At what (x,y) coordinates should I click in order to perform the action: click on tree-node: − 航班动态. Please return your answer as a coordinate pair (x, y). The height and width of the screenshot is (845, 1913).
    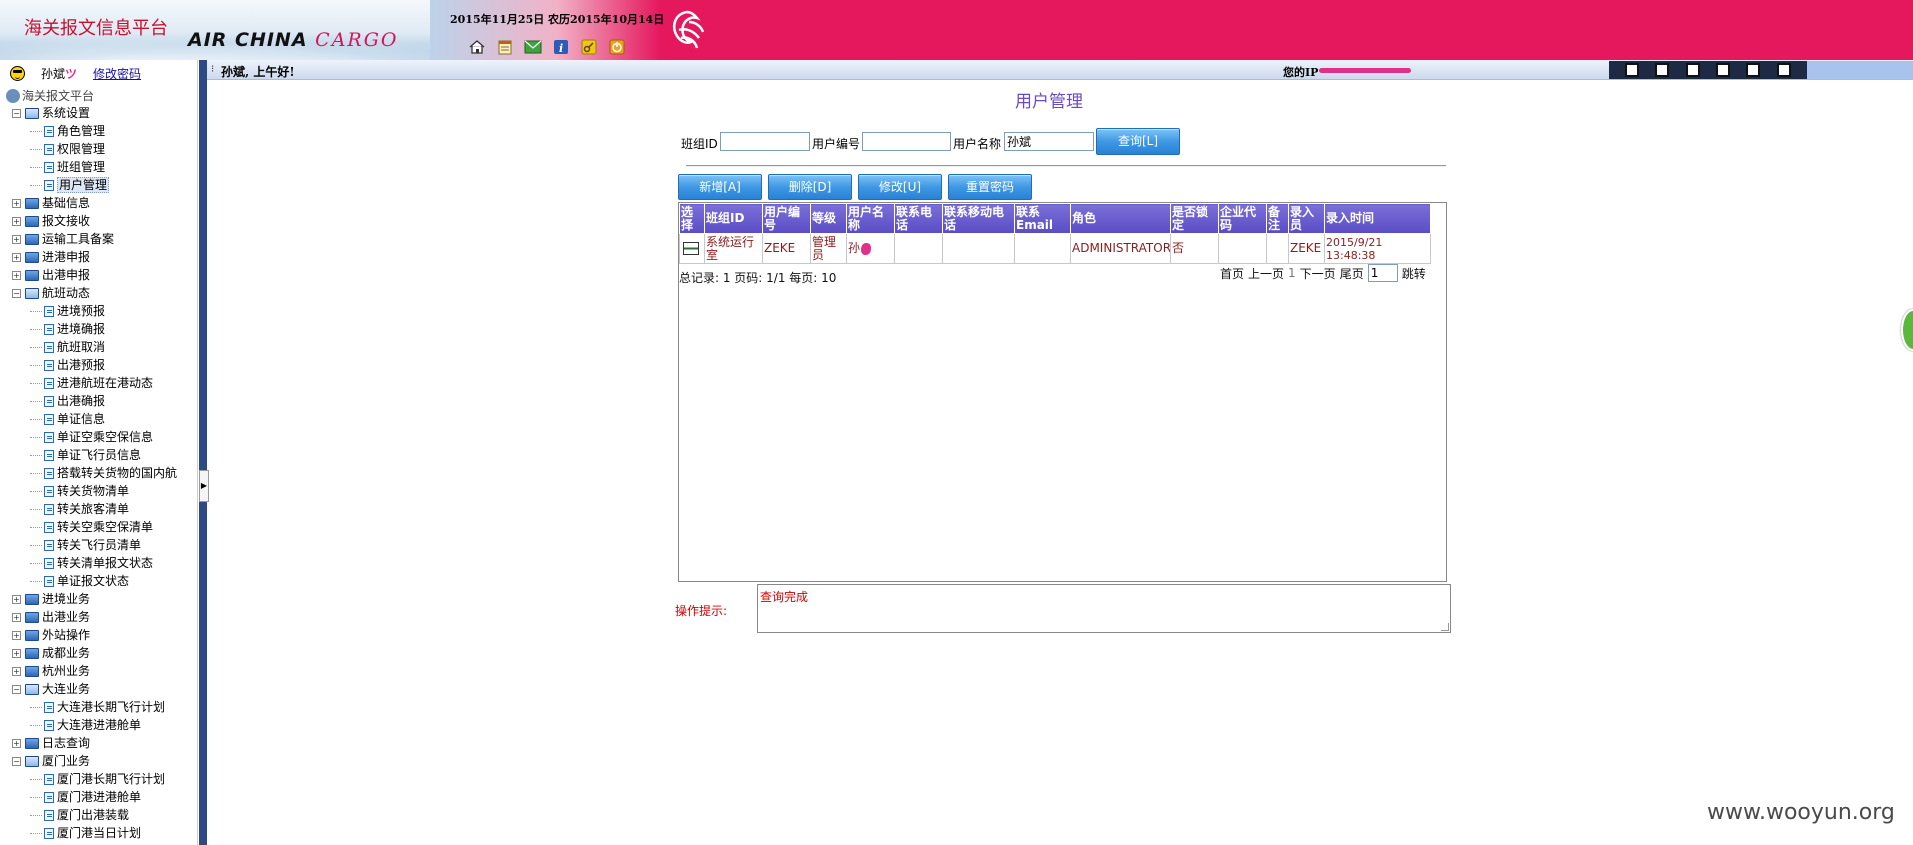
    Looking at the image, I should click on (101, 293).